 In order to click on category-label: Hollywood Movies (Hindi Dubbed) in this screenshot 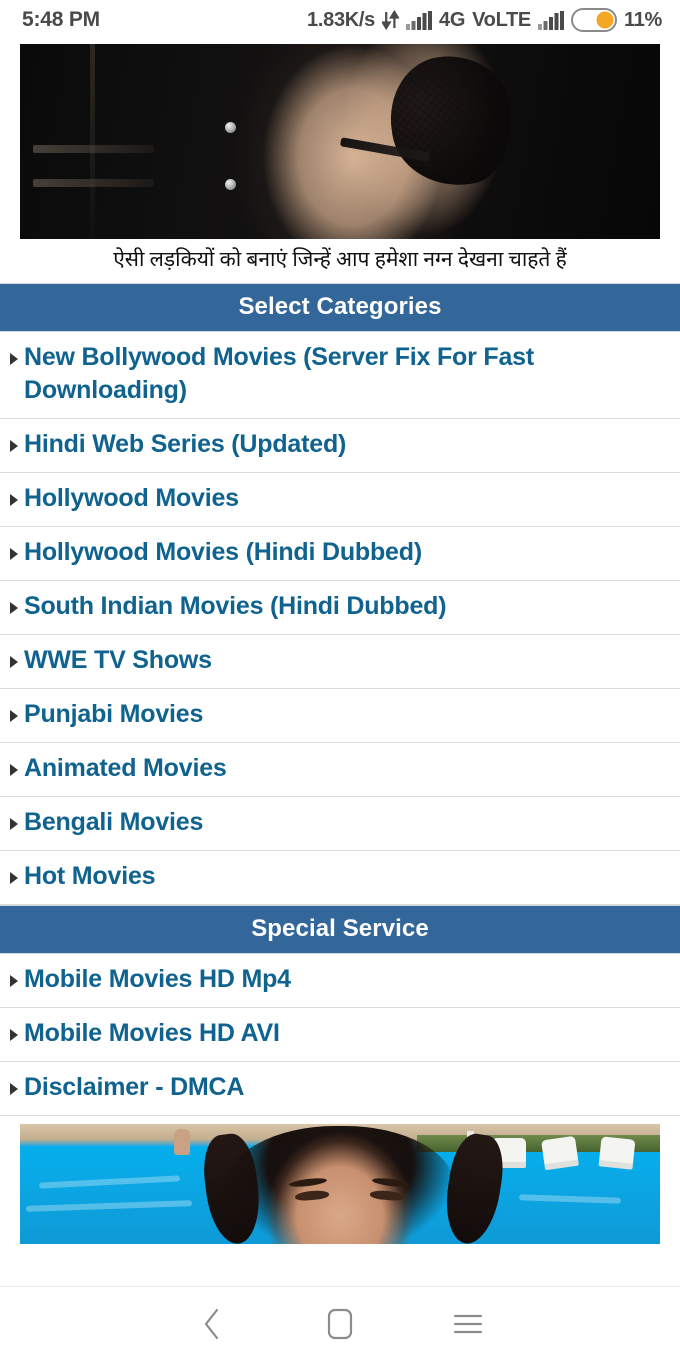, I will do `click(223, 552)`.